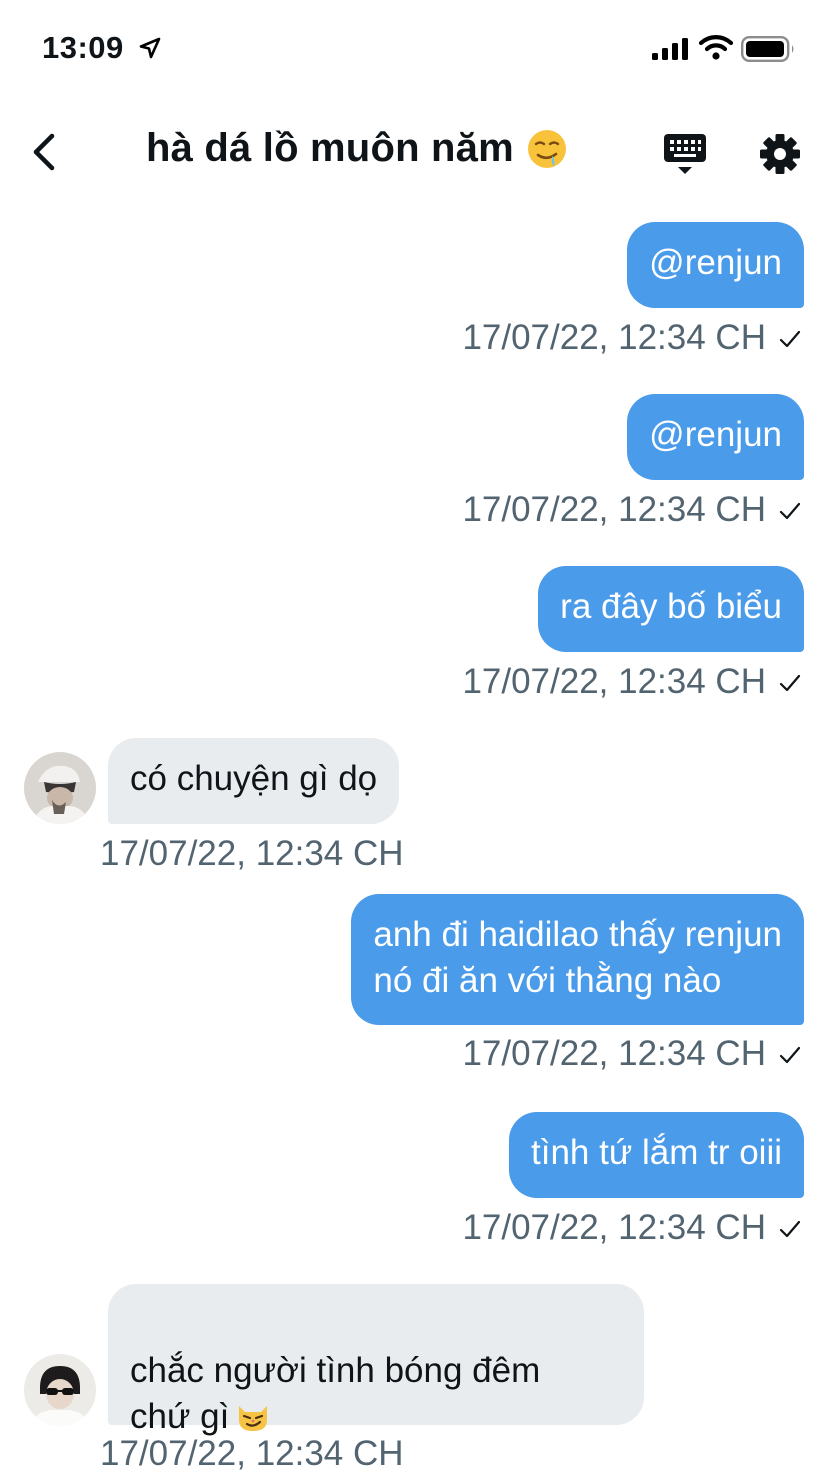 The width and height of the screenshot is (828, 1483). What do you see at coordinates (767, 49) in the screenshot?
I see `battery-icon` at bounding box center [767, 49].